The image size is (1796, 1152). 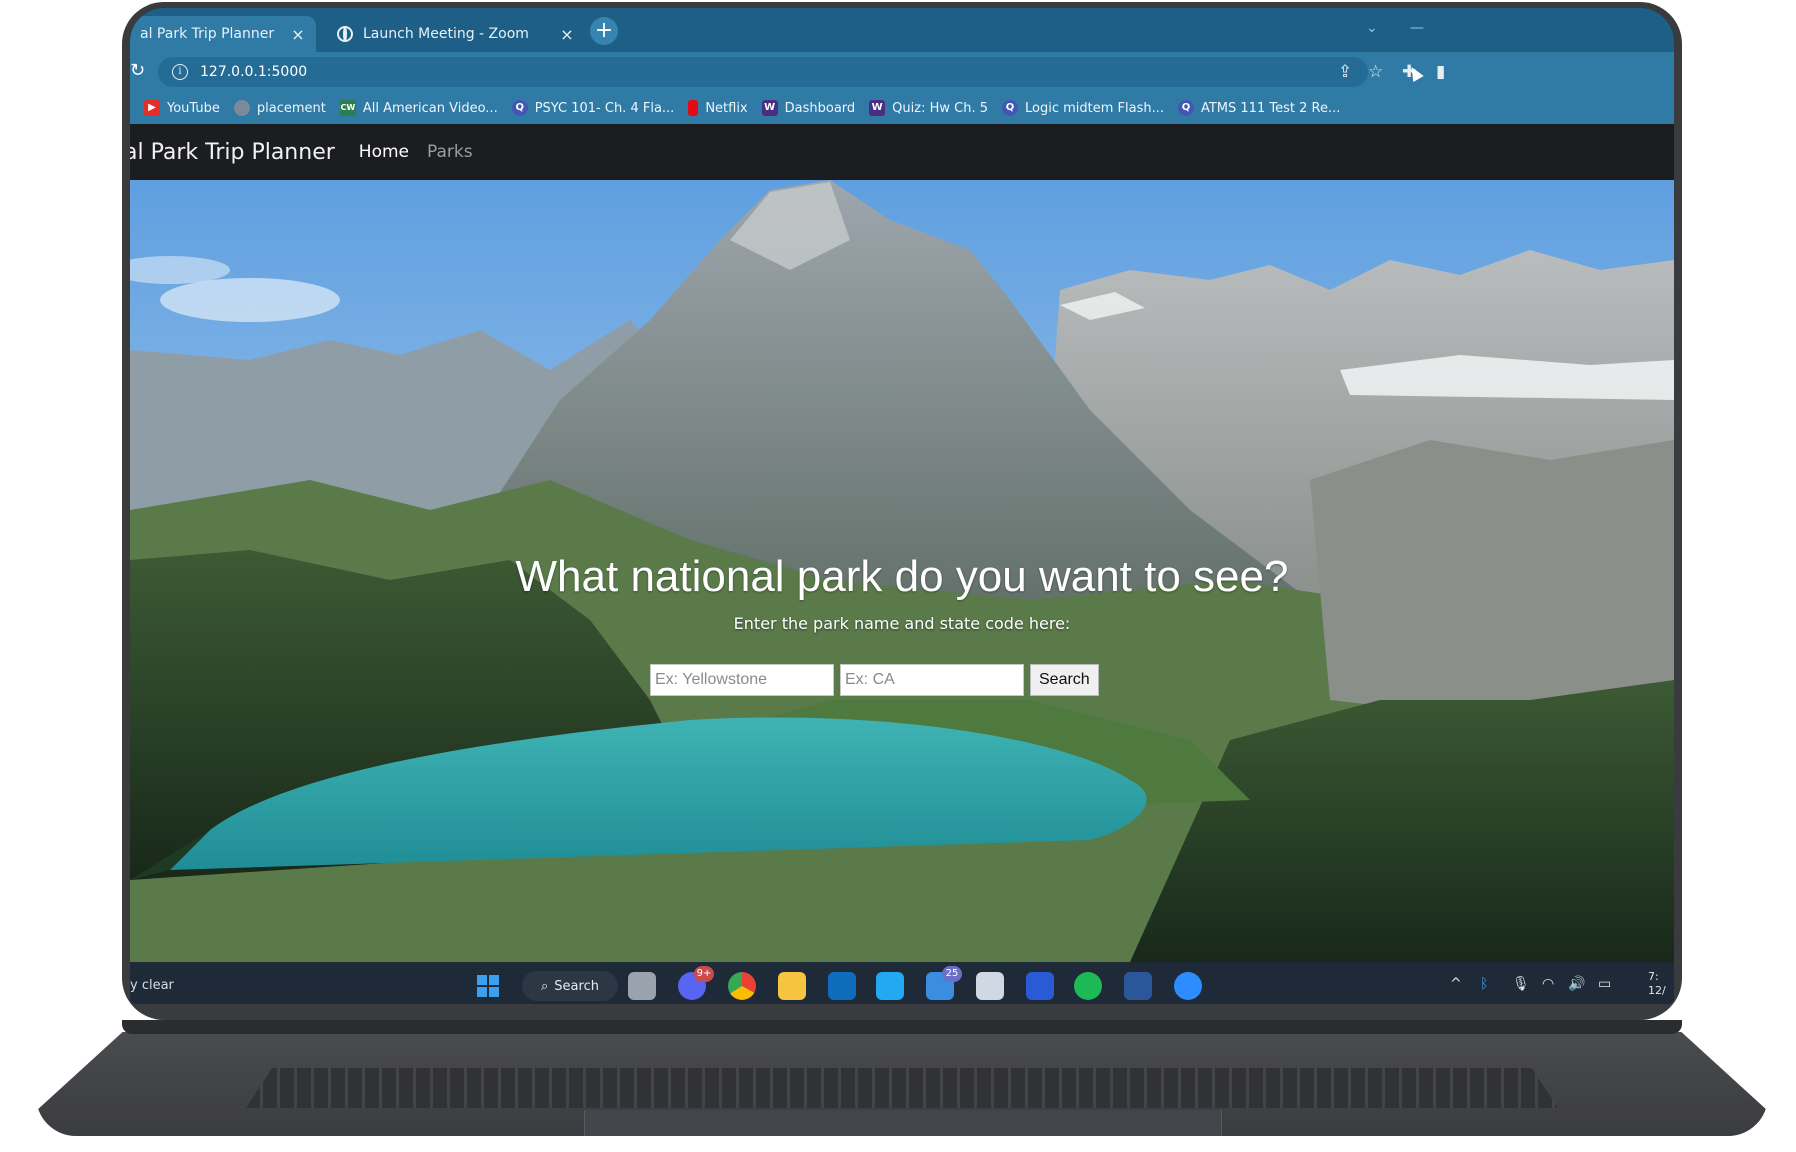 What do you see at coordinates (545, 986) in the screenshot?
I see `search-icon: ⌕` at bounding box center [545, 986].